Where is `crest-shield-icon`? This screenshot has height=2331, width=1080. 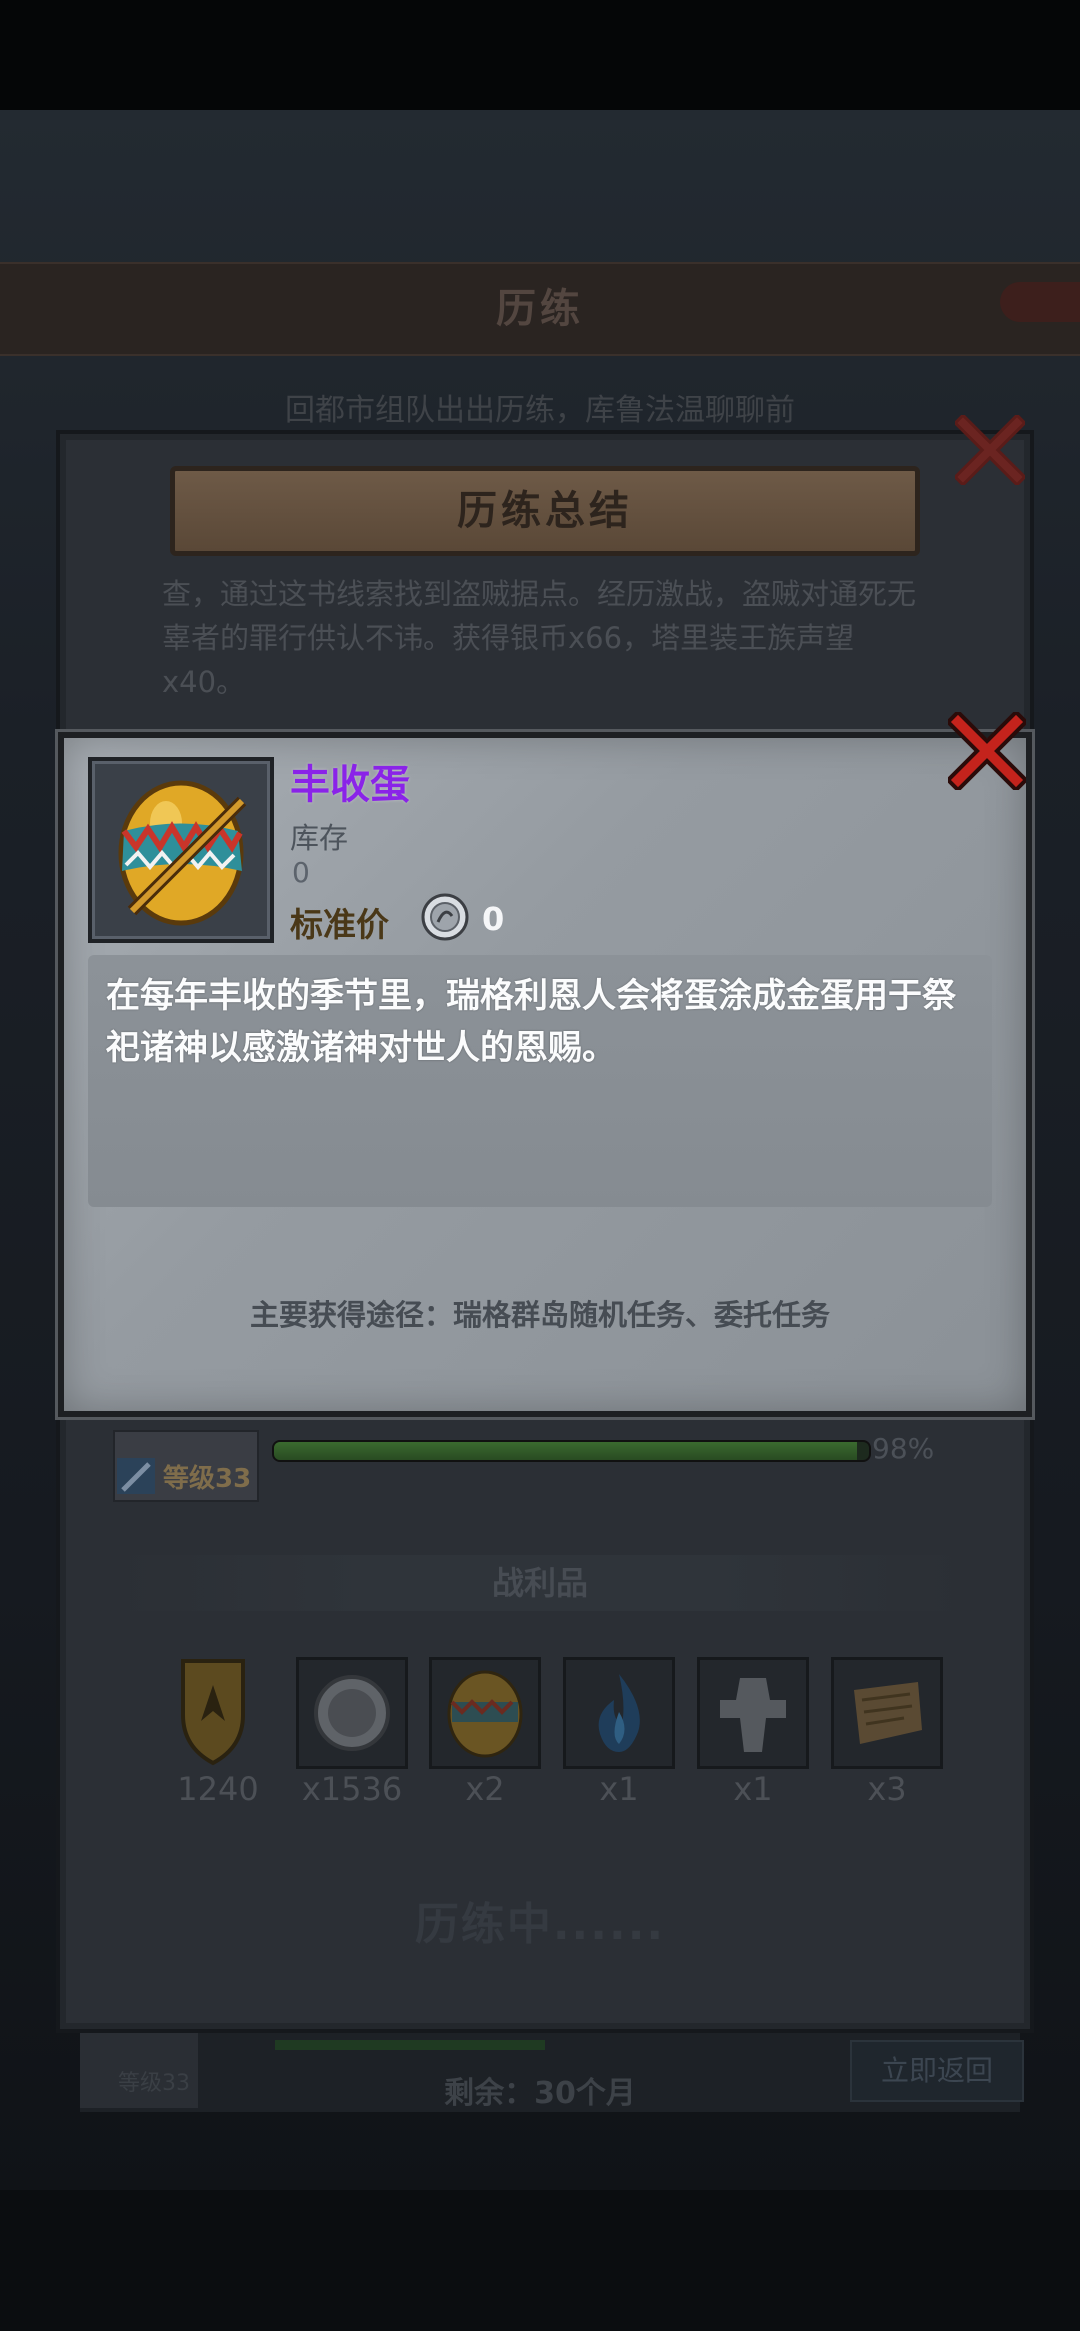
crest-shield-icon is located at coordinates (213, 1711).